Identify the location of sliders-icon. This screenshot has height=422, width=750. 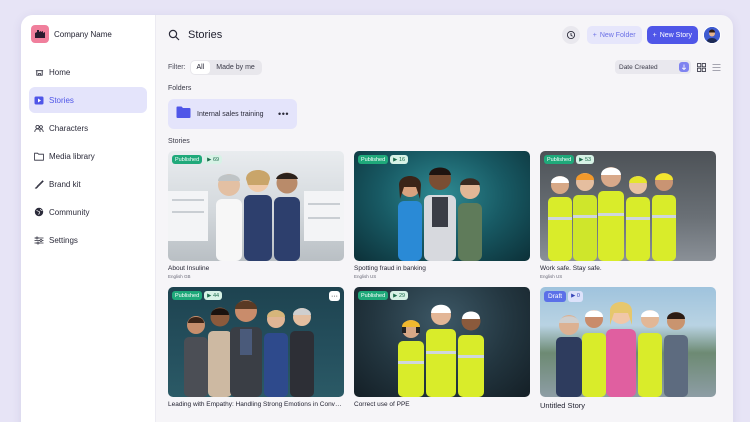
(39, 240).